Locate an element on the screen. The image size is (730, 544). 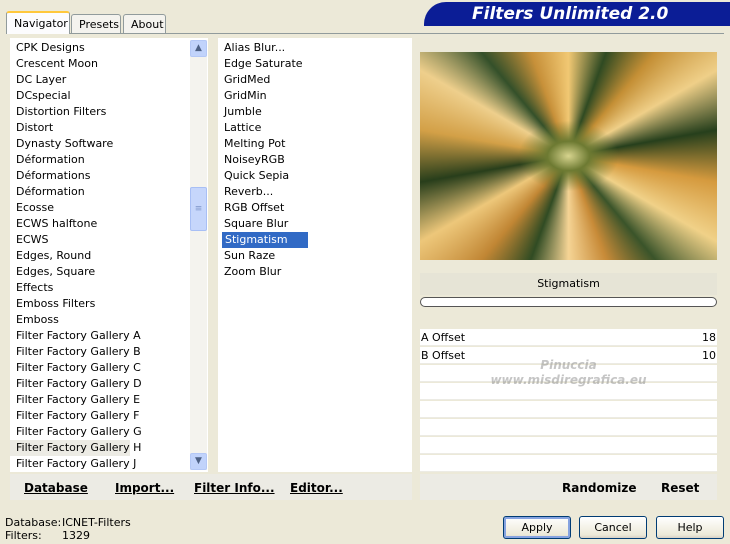
chevron-up-icon: ▲ is located at coordinates (198, 48).